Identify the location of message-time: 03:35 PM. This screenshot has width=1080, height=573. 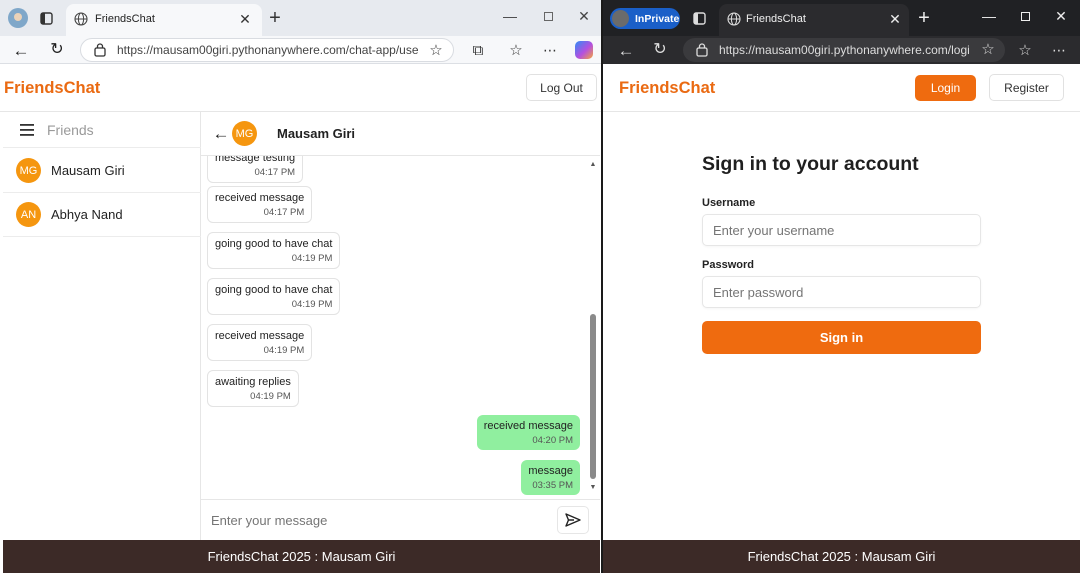
(552, 485).